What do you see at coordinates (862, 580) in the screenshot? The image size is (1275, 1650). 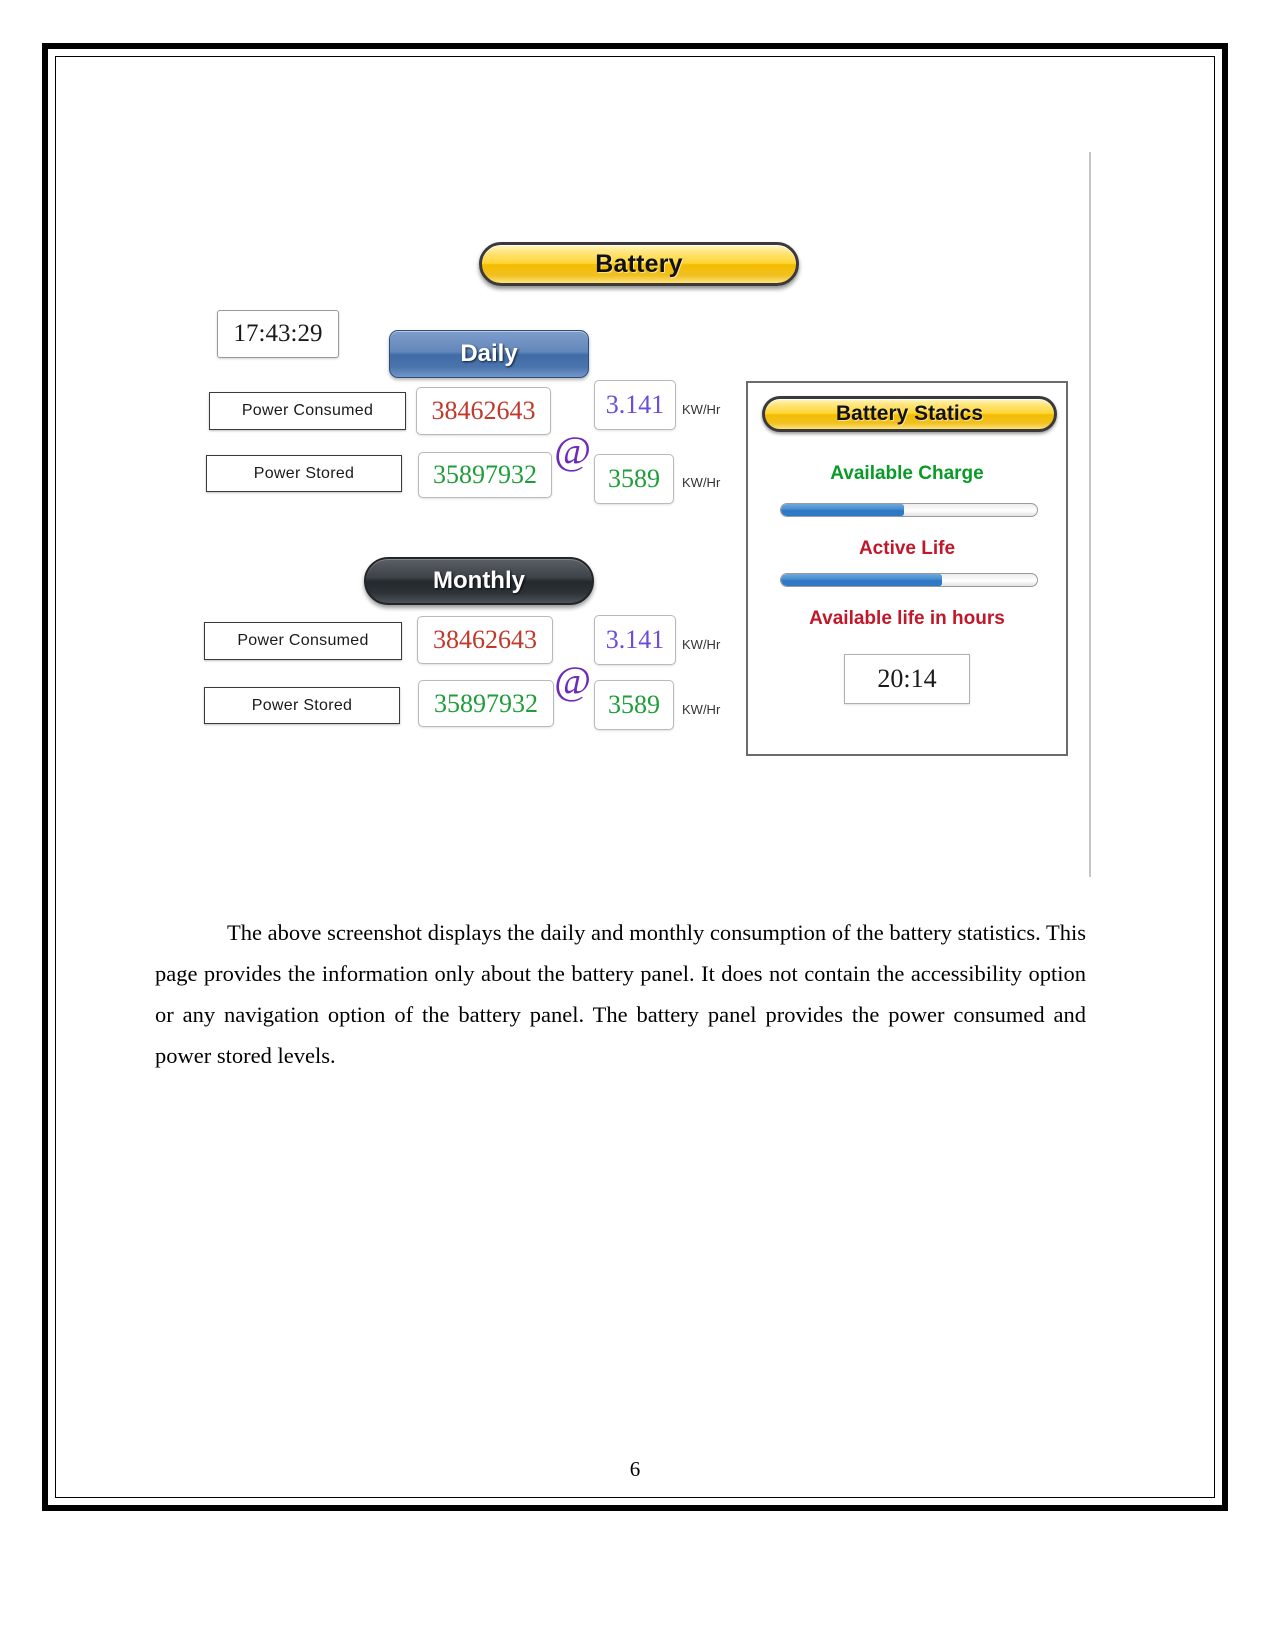 I see `active-life-fill` at bounding box center [862, 580].